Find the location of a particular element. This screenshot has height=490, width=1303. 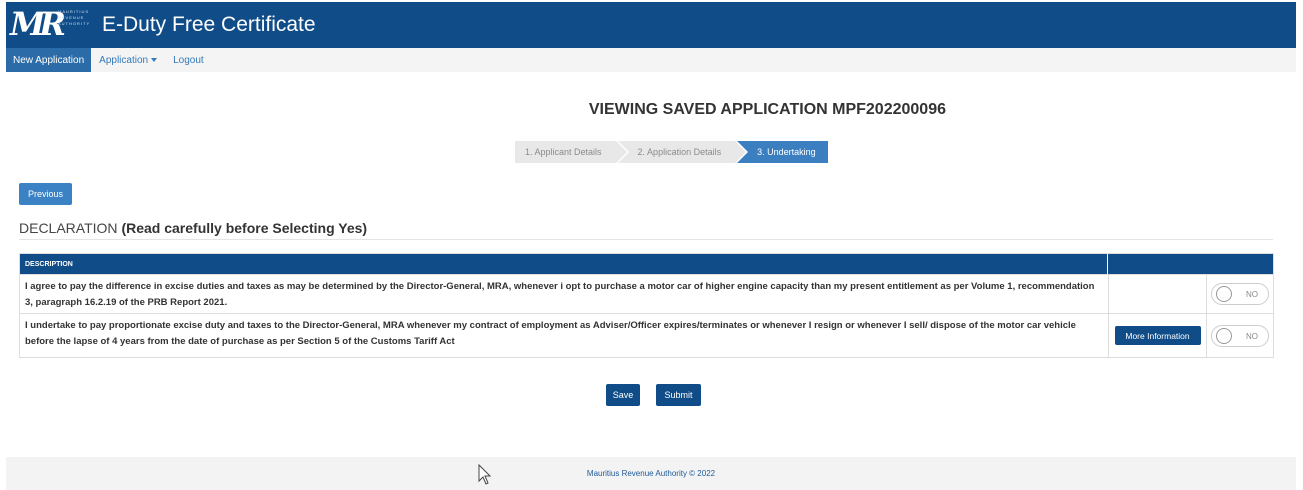

declaration-heading-plain: DECLARATION is located at coordinates (70, 228).